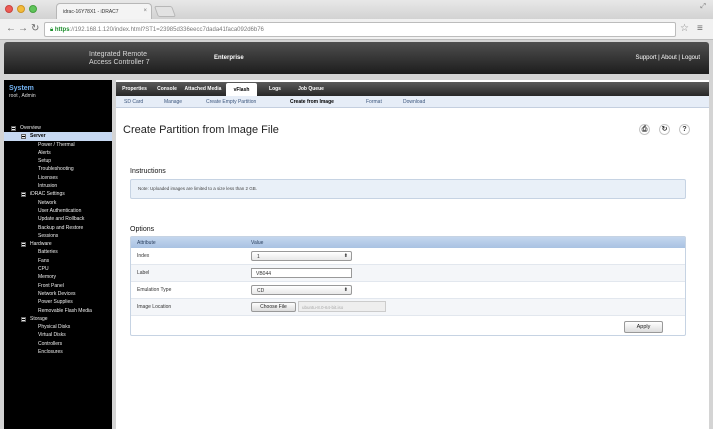  What do you see at coordinates (21, 88) in the screenshot?
I see `system-title: System` at bounding box center [21, 88].